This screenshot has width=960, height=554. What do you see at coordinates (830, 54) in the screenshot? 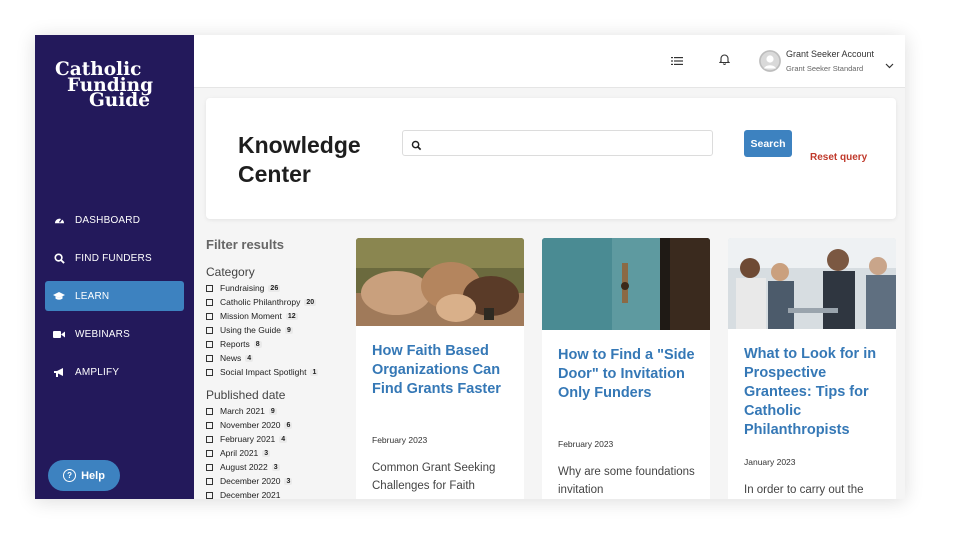
I see `account-name: Grant Seeker Account` at bounding box center [830, 54].